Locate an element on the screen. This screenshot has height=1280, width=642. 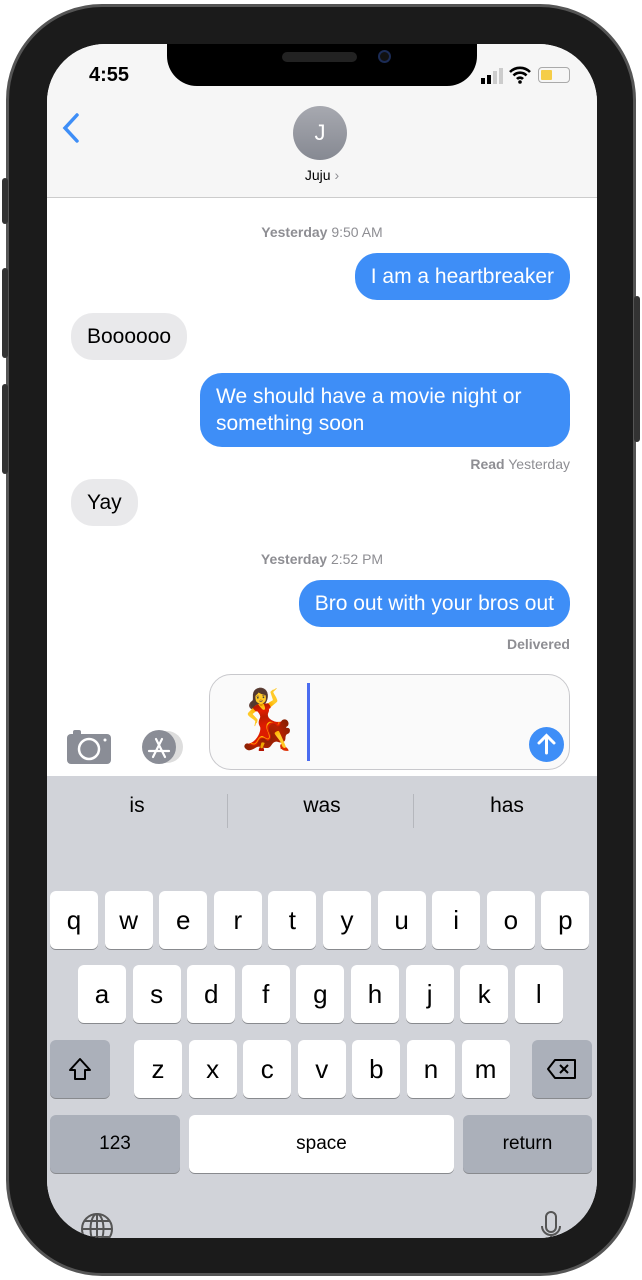
shift-key is located at coordinates (80, 1069).